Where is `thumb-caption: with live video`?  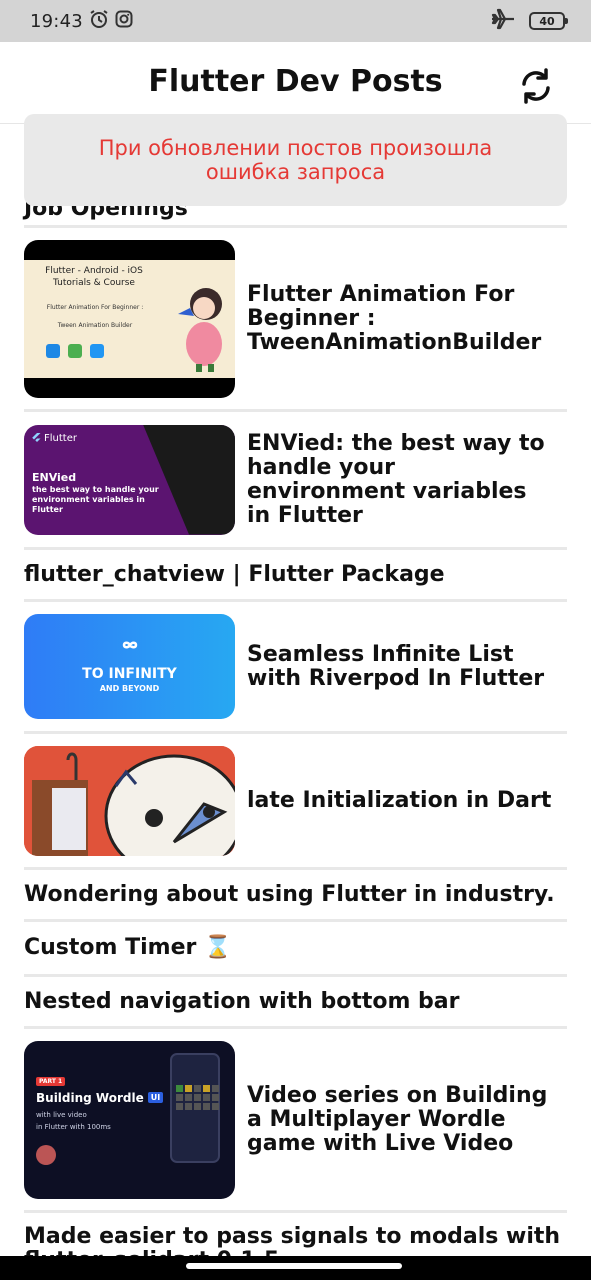
thumb-caption: with live video is located at coordinates (61, 1114).